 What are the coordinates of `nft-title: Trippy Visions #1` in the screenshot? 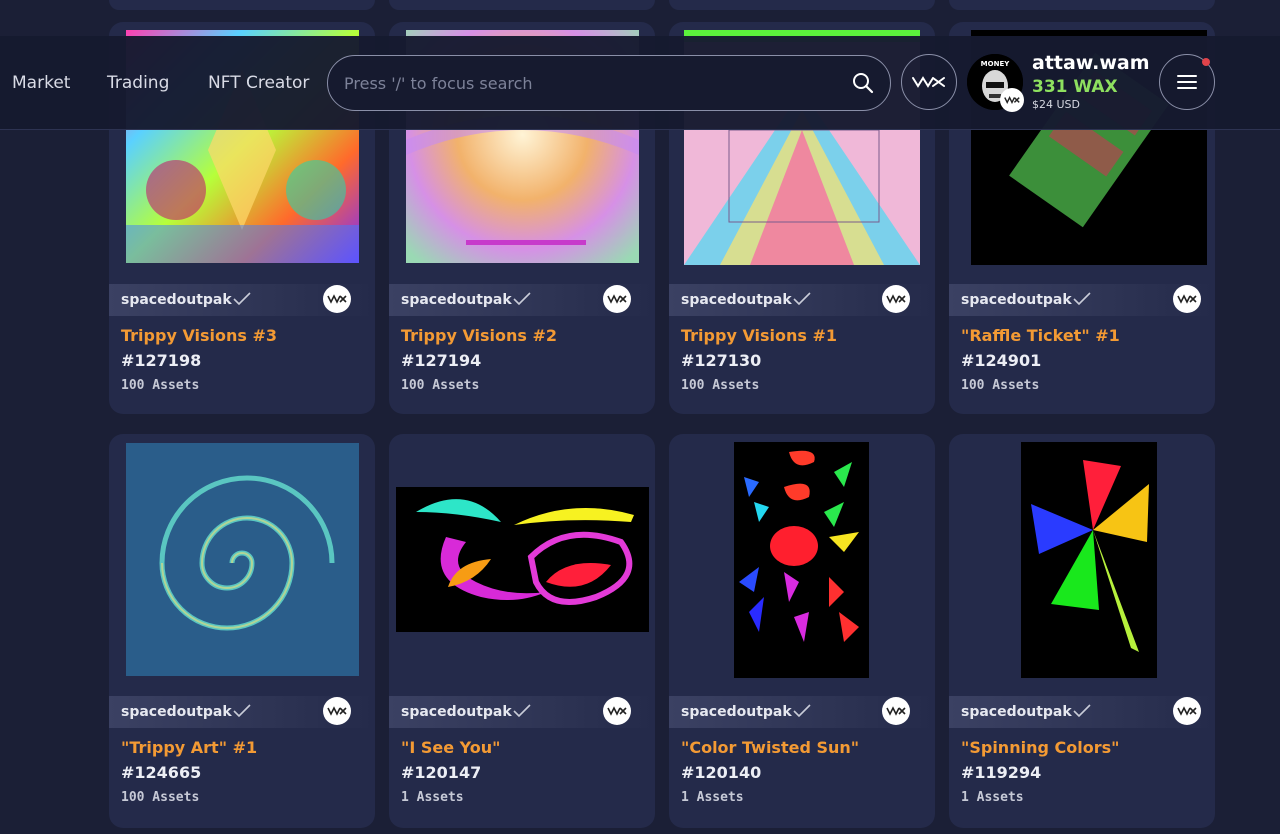 It's located at (759, 335).